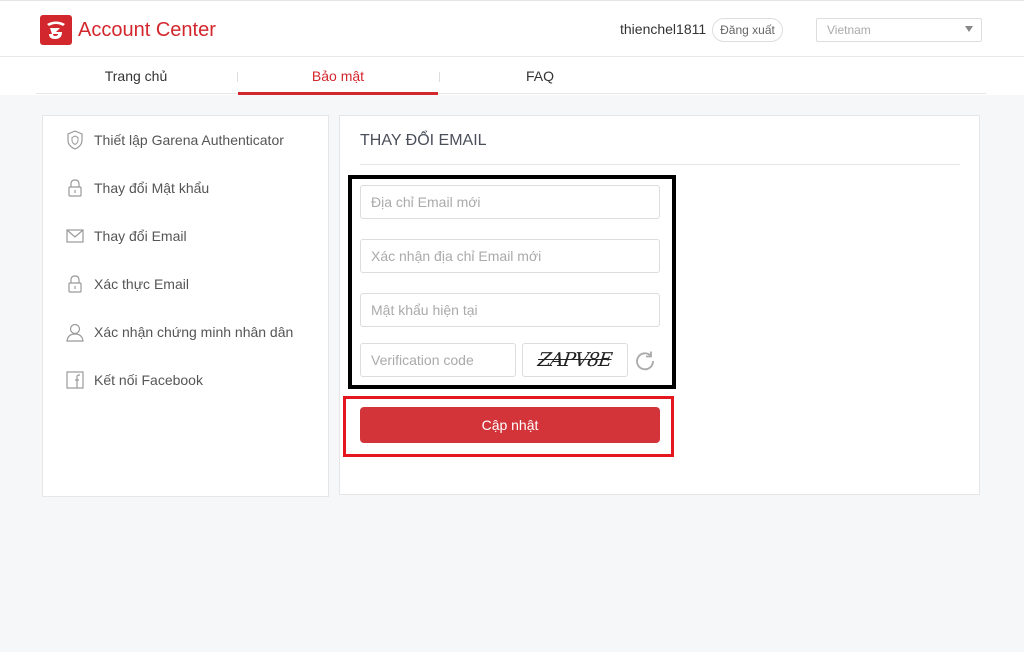 The height and width of the screenshot is (652, 1024). What do you see at coordinates (136, 76) in the screenshot?
I see `tab-home: Trang chủ` at bounding box center [136, 76].